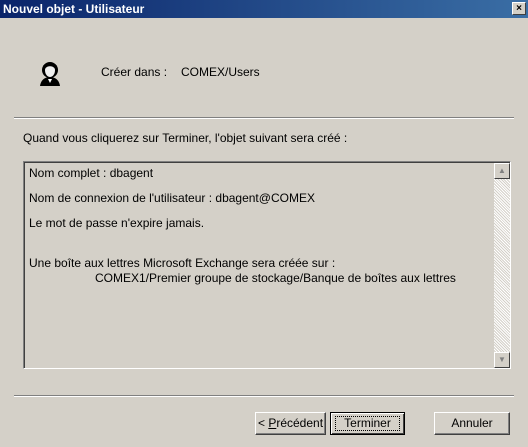 The image size is (528, 447). I want to click on cancel-label: Annuler, so click(472, 423).